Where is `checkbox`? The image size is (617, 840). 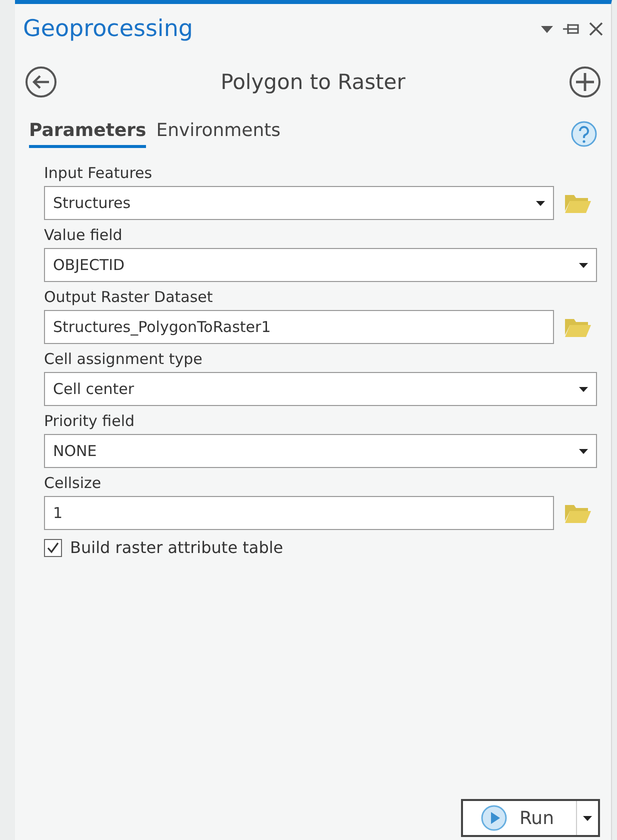 checkbox is located at coordinates (53, 547).